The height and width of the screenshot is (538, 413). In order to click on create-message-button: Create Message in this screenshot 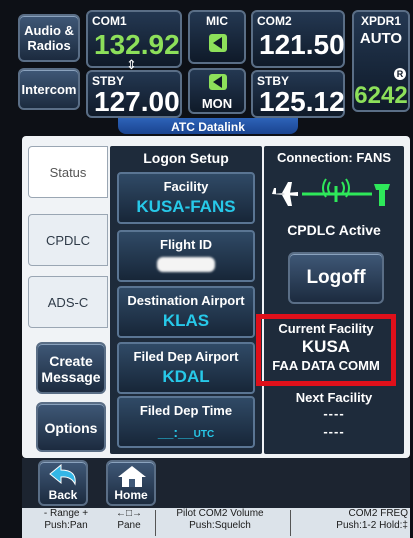, I will do `click(71, 368)`.